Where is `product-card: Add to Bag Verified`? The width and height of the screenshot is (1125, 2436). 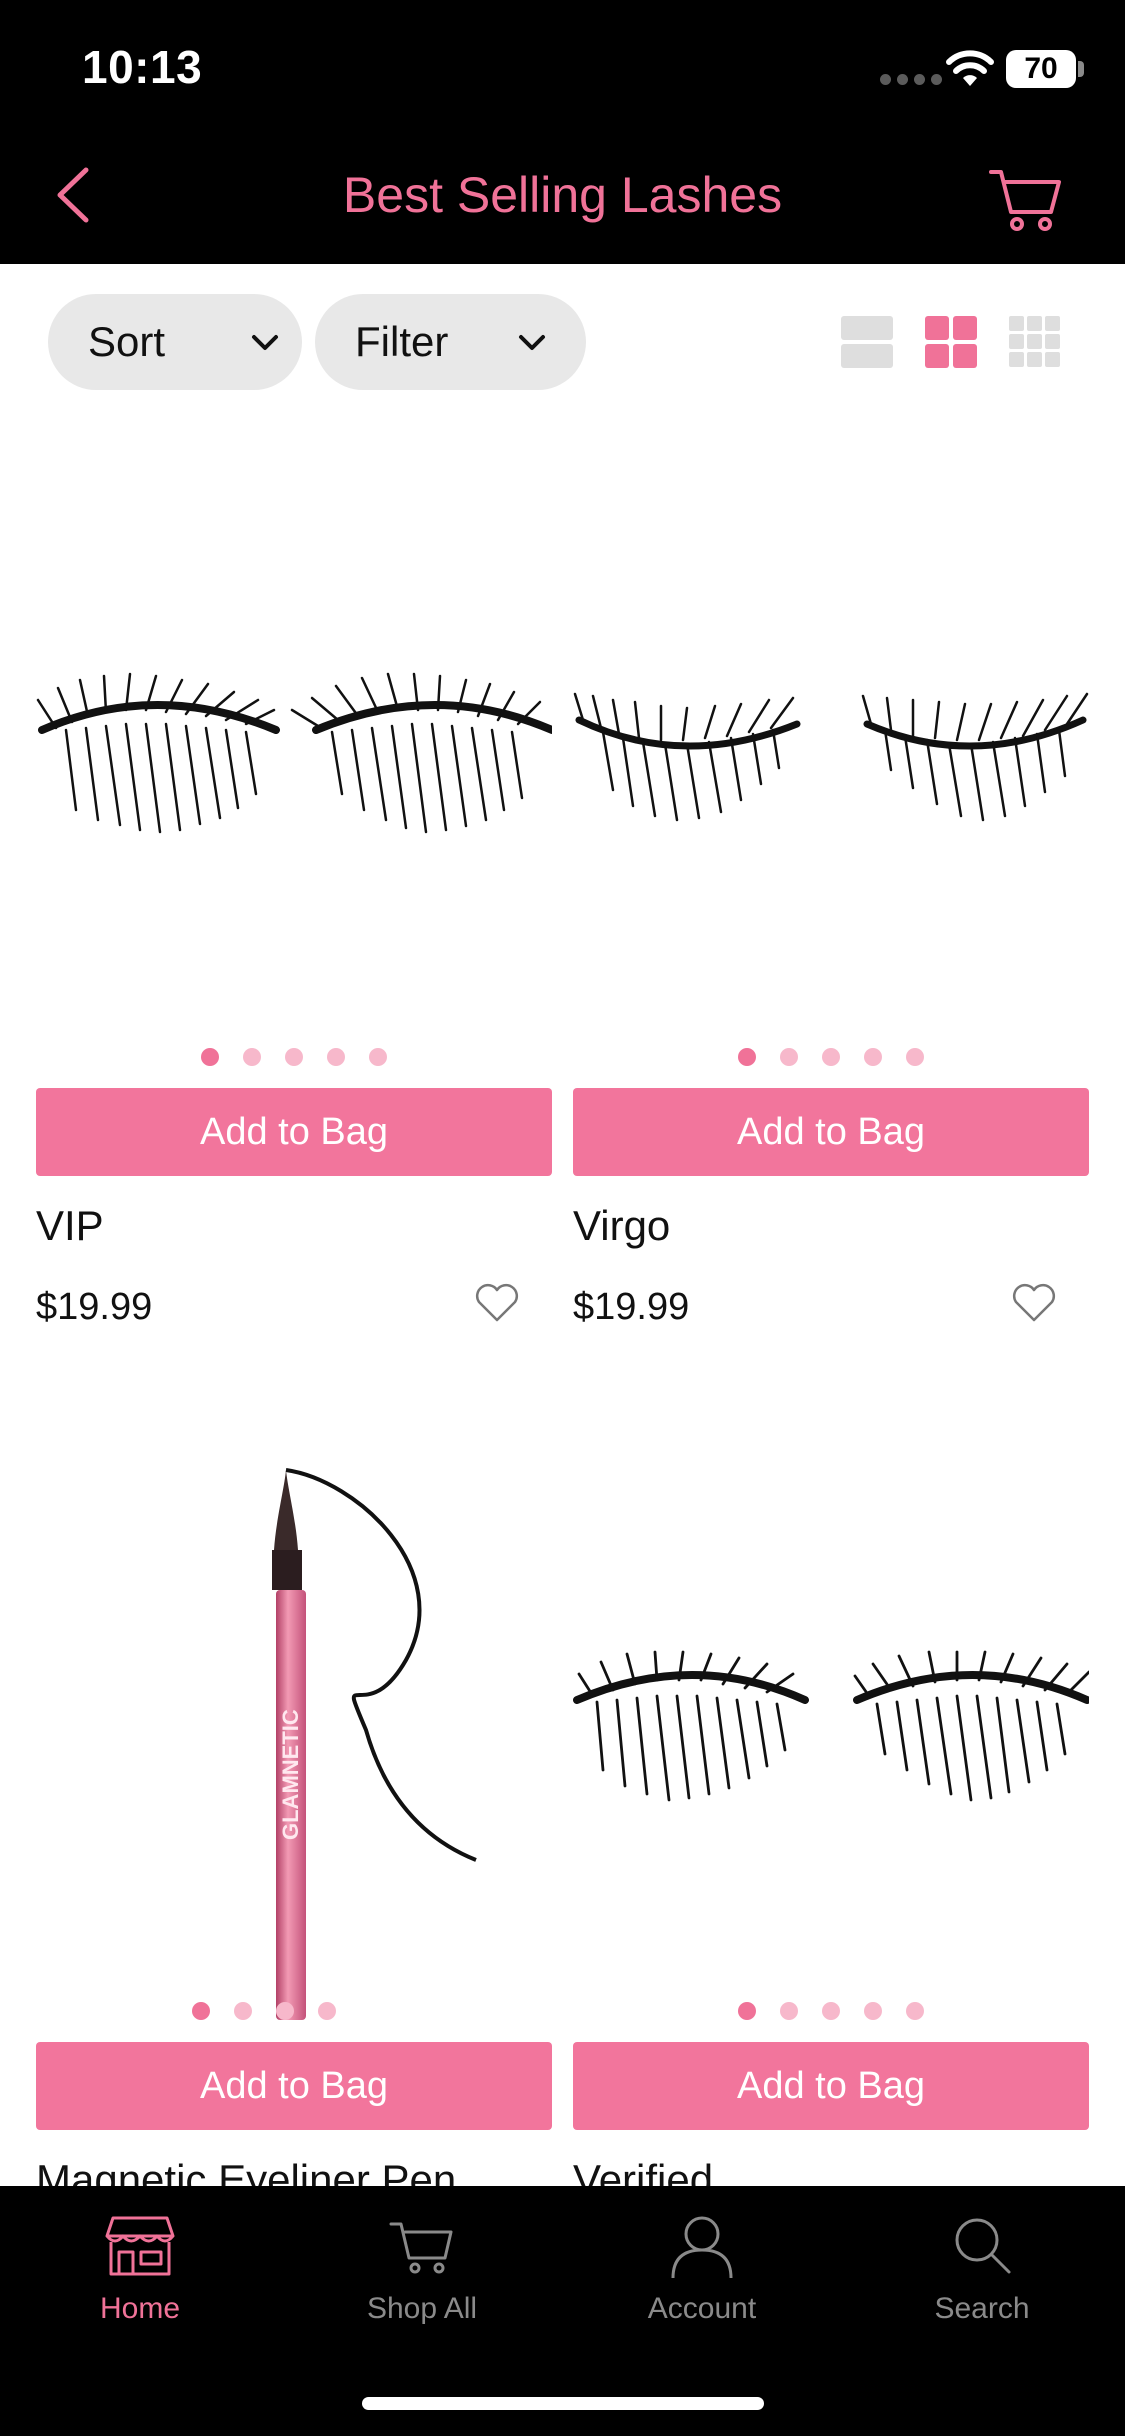
product-card: Add to Bag Verified is located at coordinates (831, 1811).